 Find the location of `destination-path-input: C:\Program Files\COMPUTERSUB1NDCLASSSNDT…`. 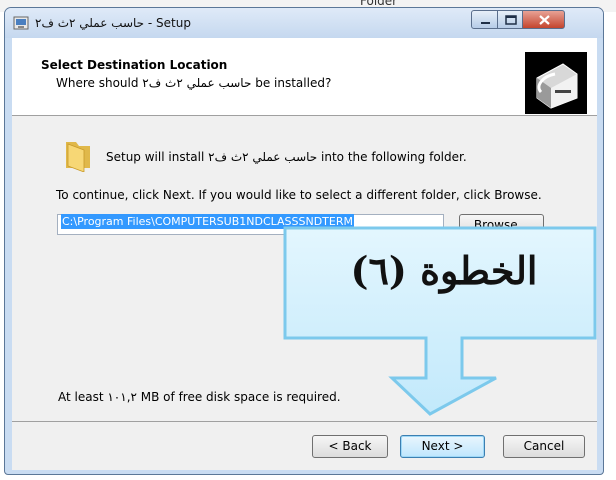

destination-path-input: C:\Program Files\COMPUTERSUB1NDCLASSSNDT… is located at coordinates (250, 224).